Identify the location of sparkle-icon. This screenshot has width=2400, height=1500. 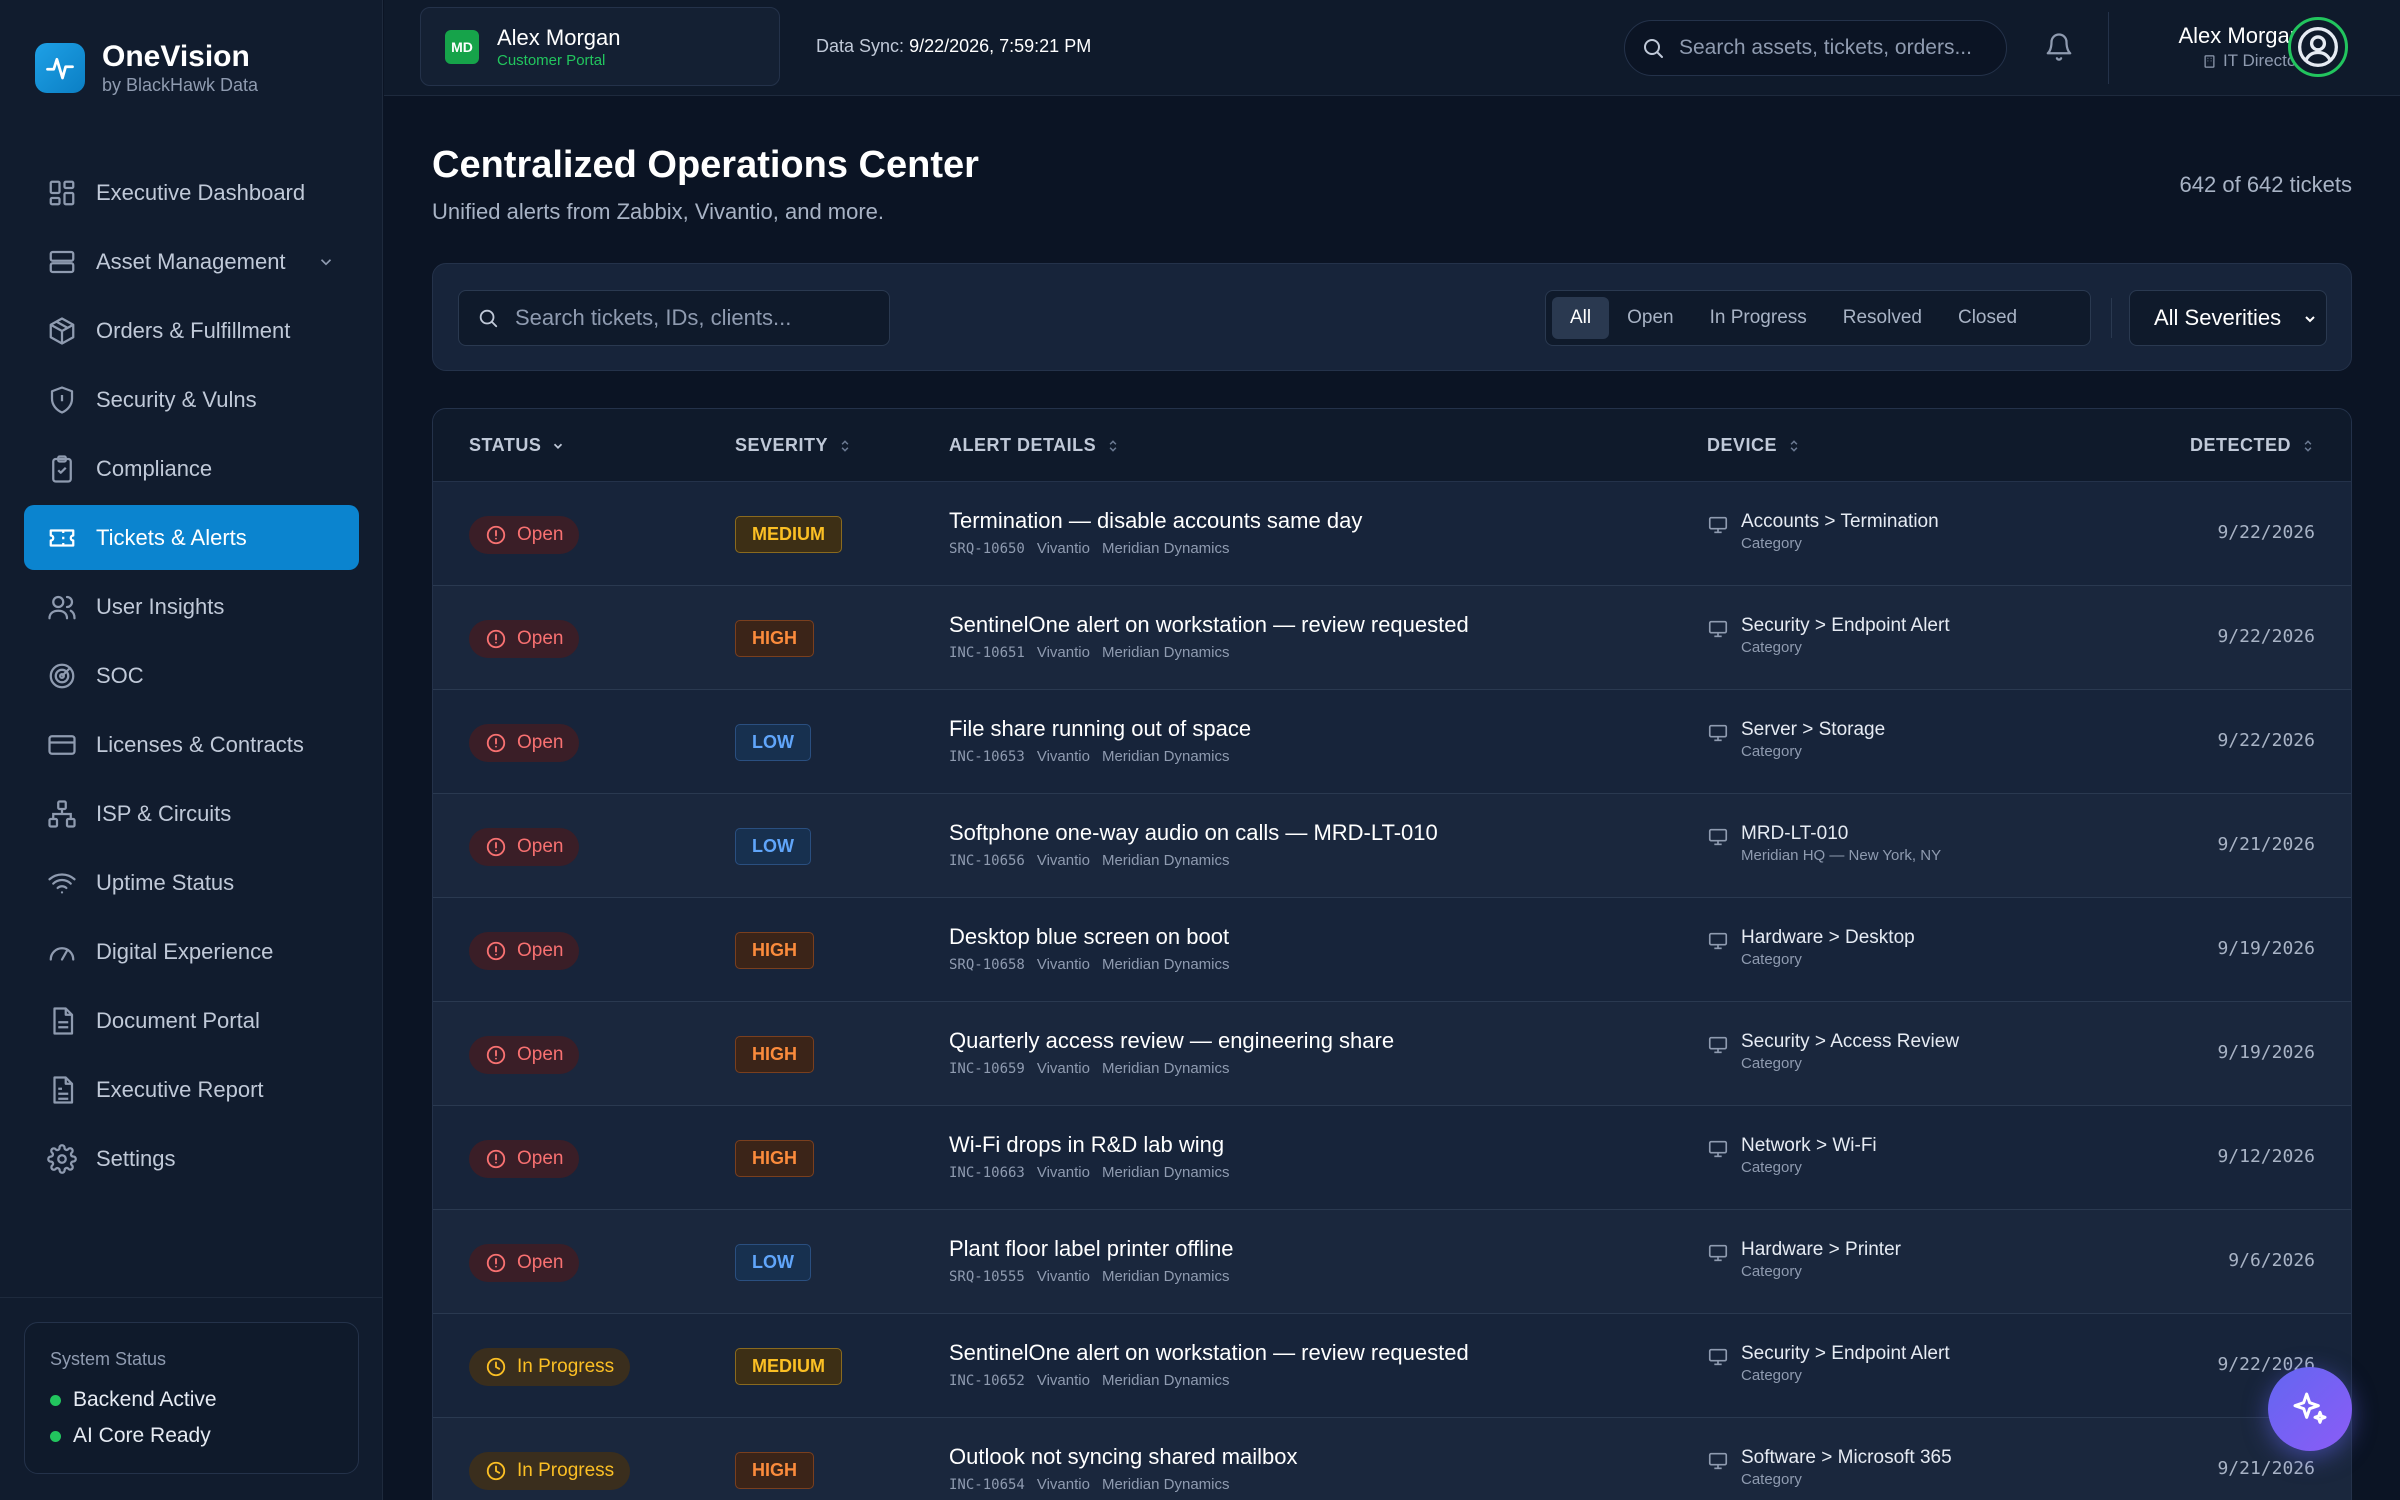
(2310, 1409).